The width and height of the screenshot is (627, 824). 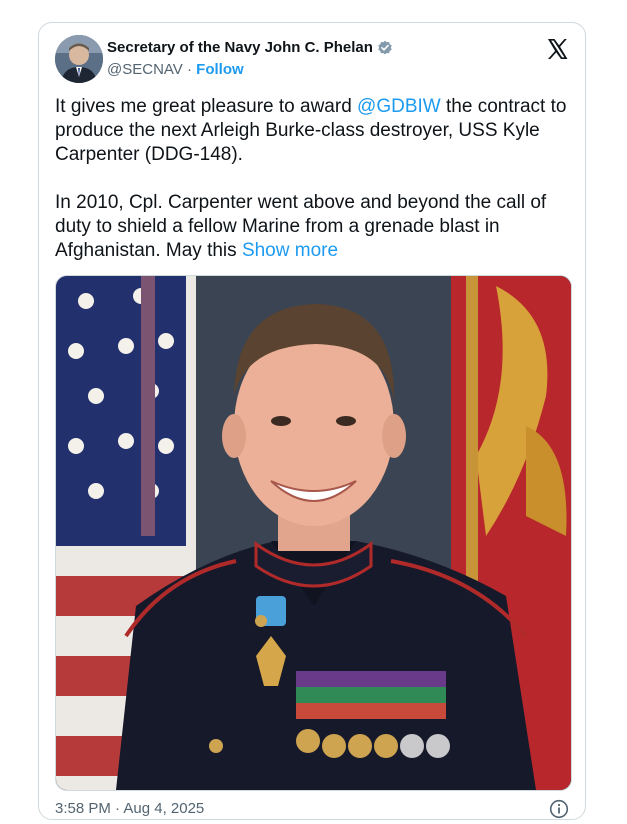 I want to click on avatar-image, so click(x=79, y=59).